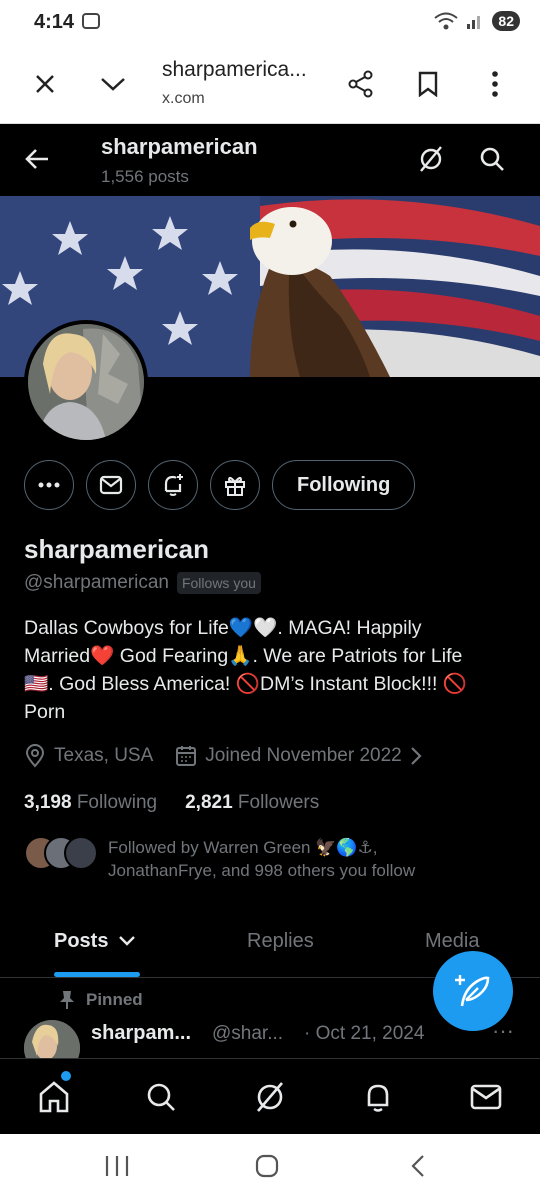  I want to click on wifi-icon, so click(446, 21).